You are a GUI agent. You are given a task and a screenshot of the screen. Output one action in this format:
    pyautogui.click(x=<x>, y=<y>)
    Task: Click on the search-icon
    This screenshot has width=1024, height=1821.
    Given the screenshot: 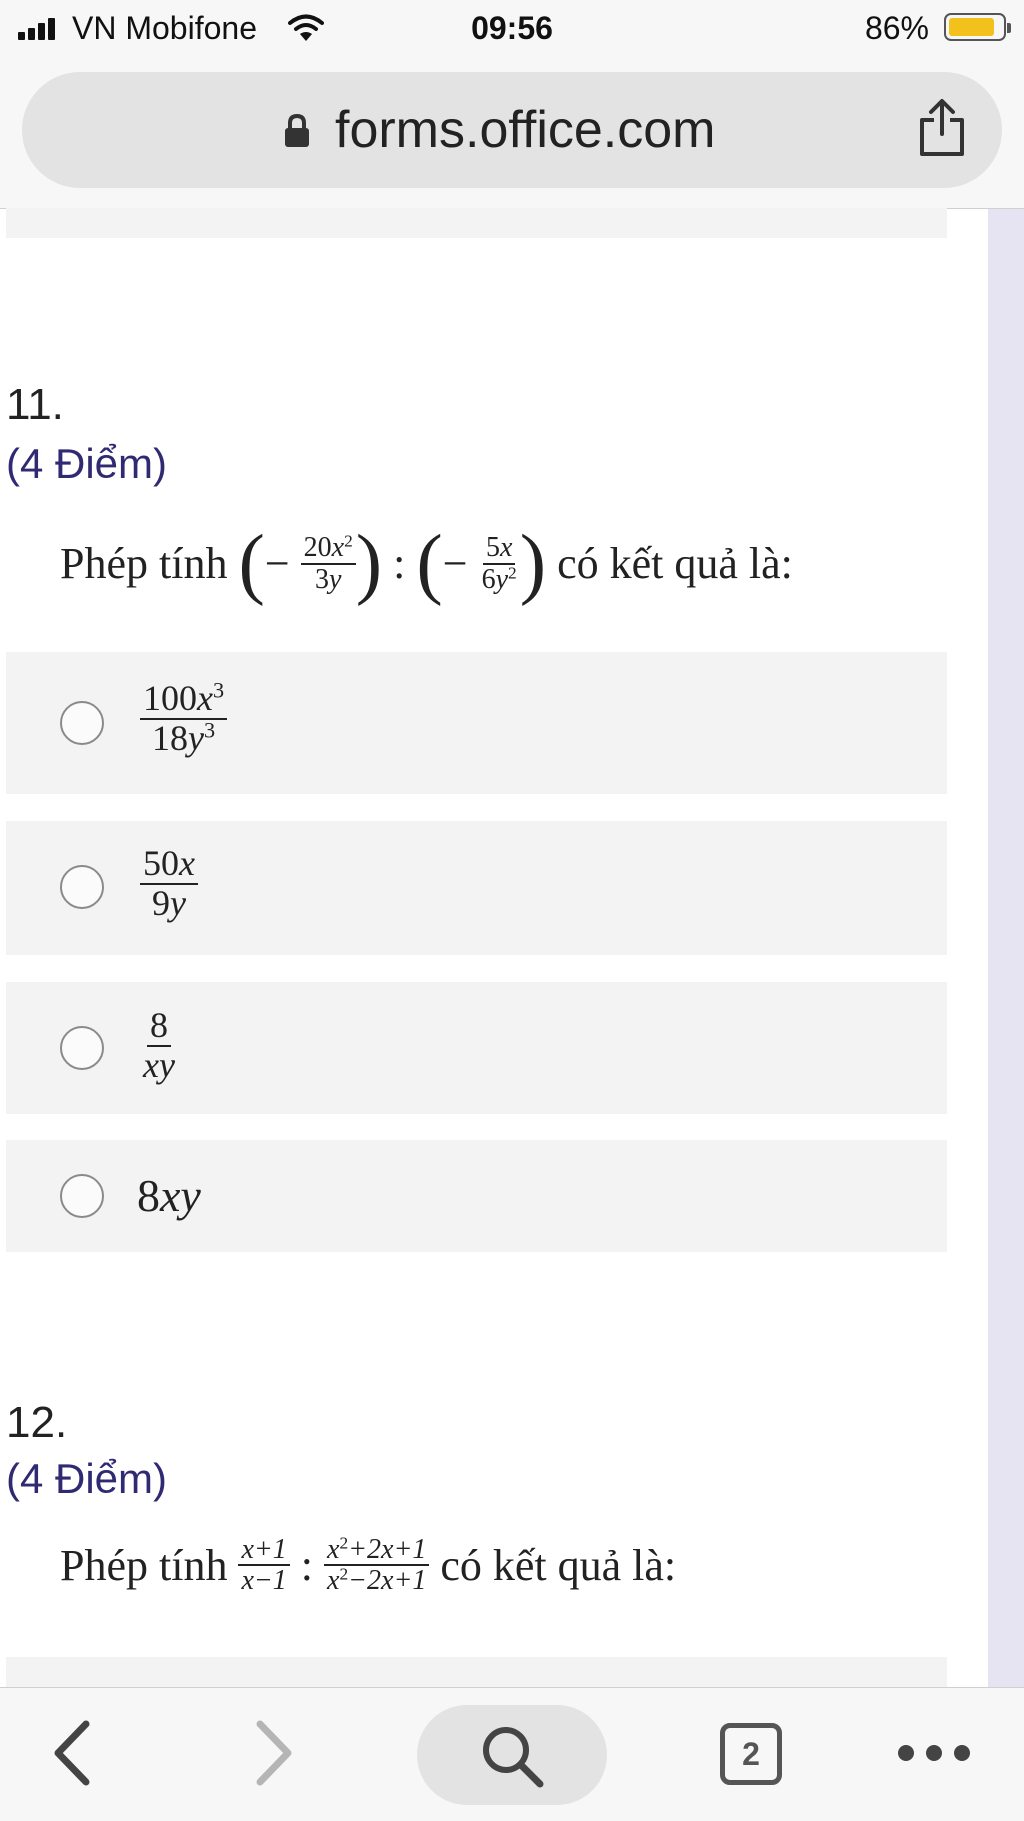 What is the action you would take?
    pyautogui.click(x=513, y=1757)
    